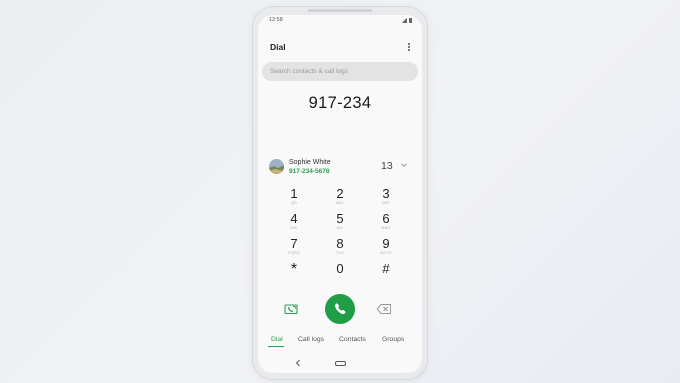  I want to click on key-9: 9 WXYZ, so click(386, 249).